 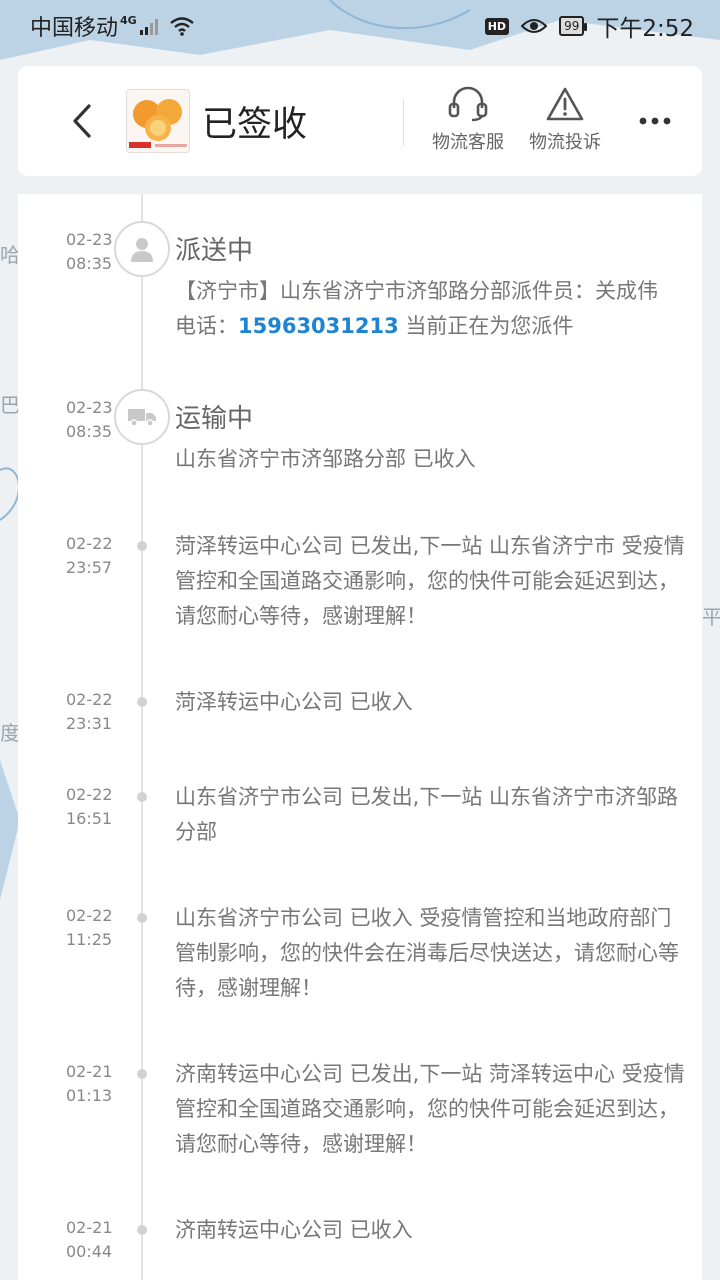 I want to click on battery-level: 99, so click(x=572, y=26).